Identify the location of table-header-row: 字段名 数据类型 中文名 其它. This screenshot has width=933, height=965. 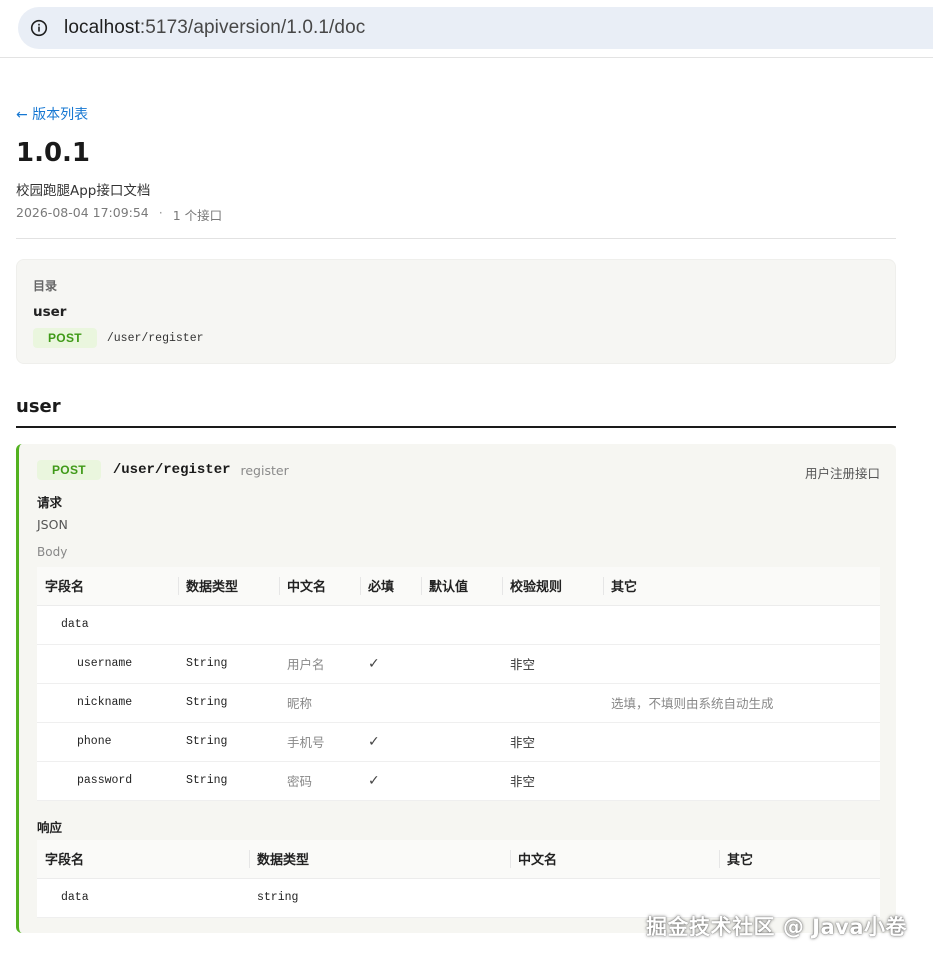
(458, 859).